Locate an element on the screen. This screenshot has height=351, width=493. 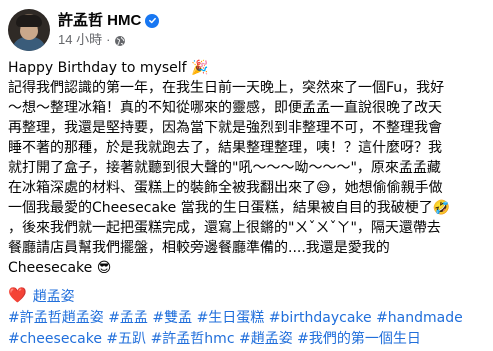
hashtag-link: #handmade is located at coordinates (419, 318).